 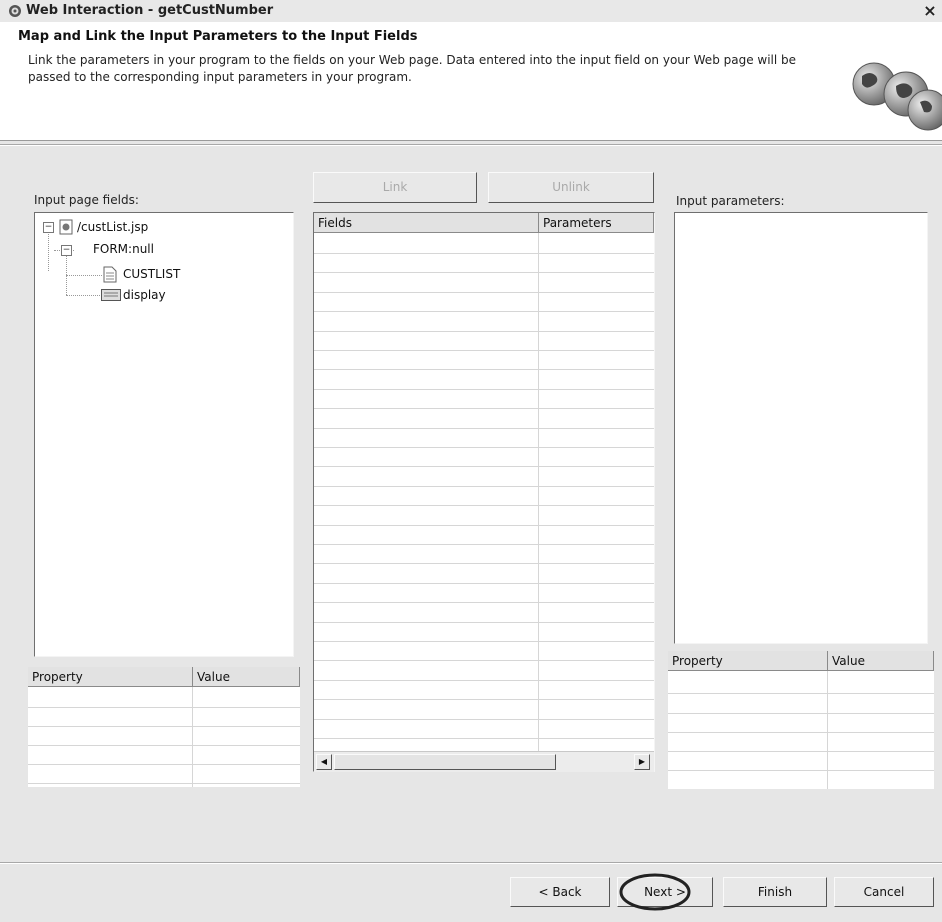 What do you see at coordinates (151, 274) in the screenshot?
I see `tree-item-custlist: CUSTLIST` at bounding box center [151, 274].